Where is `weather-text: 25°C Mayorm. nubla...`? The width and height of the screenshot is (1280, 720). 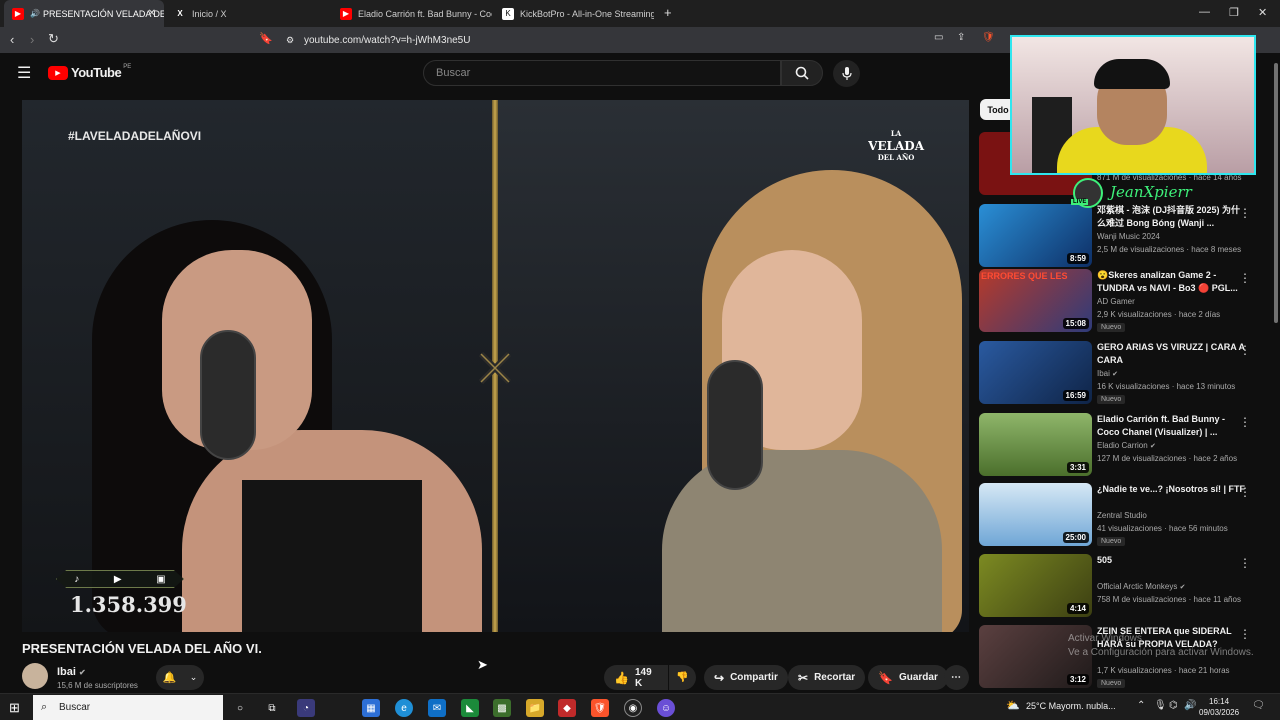 weather-text: 25°C Mayorm. nubla... is located at coordinates (1071, 706).